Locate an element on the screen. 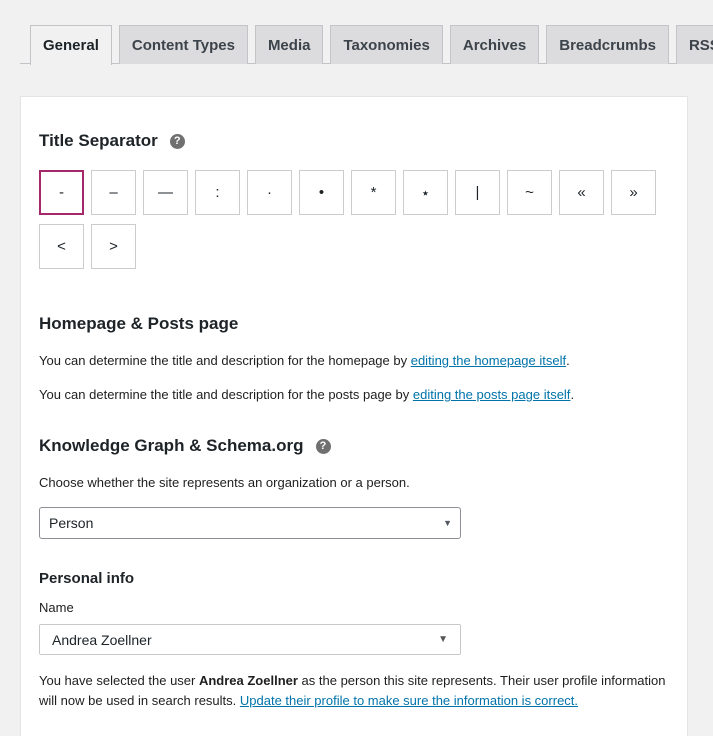  name-label: Name is located at coordinates (56, 607).